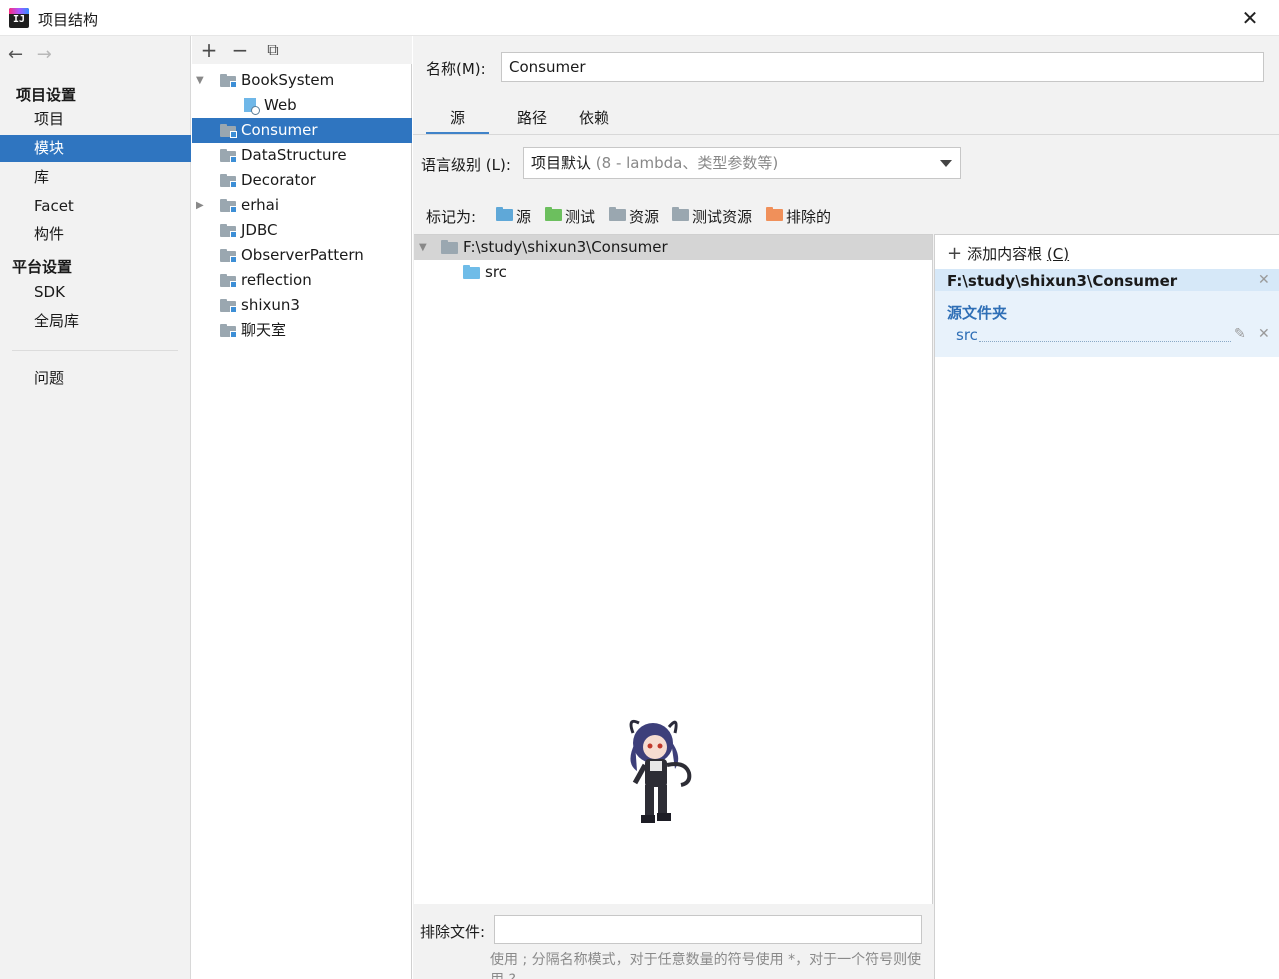 The width and height of the screenshot is (1279, 979). What do you see at coordinates (278, 180) in the screenshot?
I see `tree-item-label: Decorator` at bounding box center [278, 180].